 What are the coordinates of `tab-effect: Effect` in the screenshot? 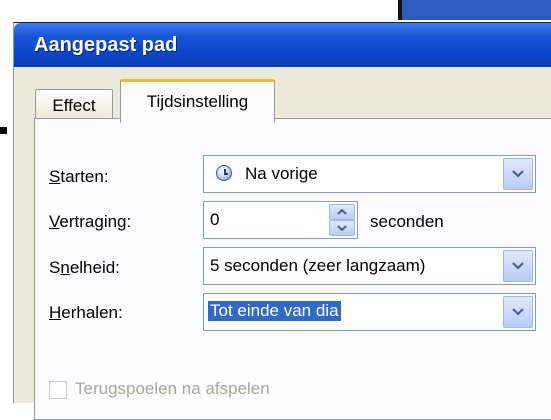 It's located at (74, 104).